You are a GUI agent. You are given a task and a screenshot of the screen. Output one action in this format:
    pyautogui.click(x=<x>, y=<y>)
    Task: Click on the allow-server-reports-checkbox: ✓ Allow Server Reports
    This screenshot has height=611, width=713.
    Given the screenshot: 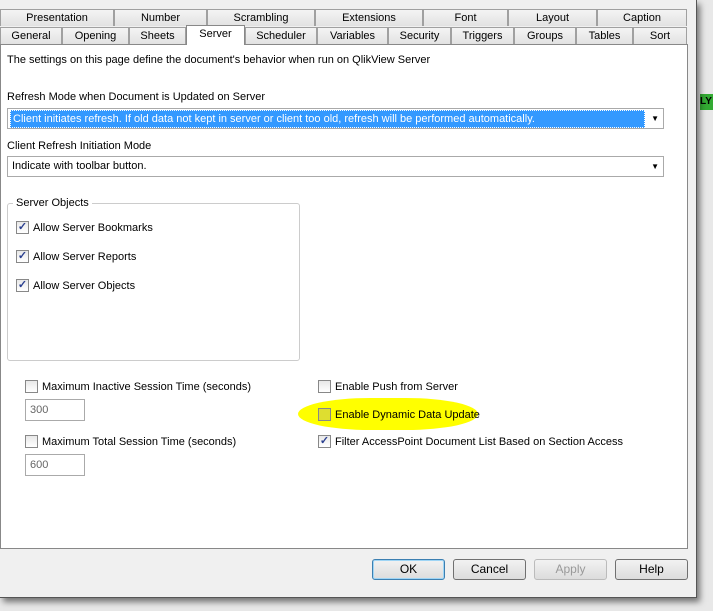 What is the action you would take?
    pyautogui.click(x=76, y=256)
    